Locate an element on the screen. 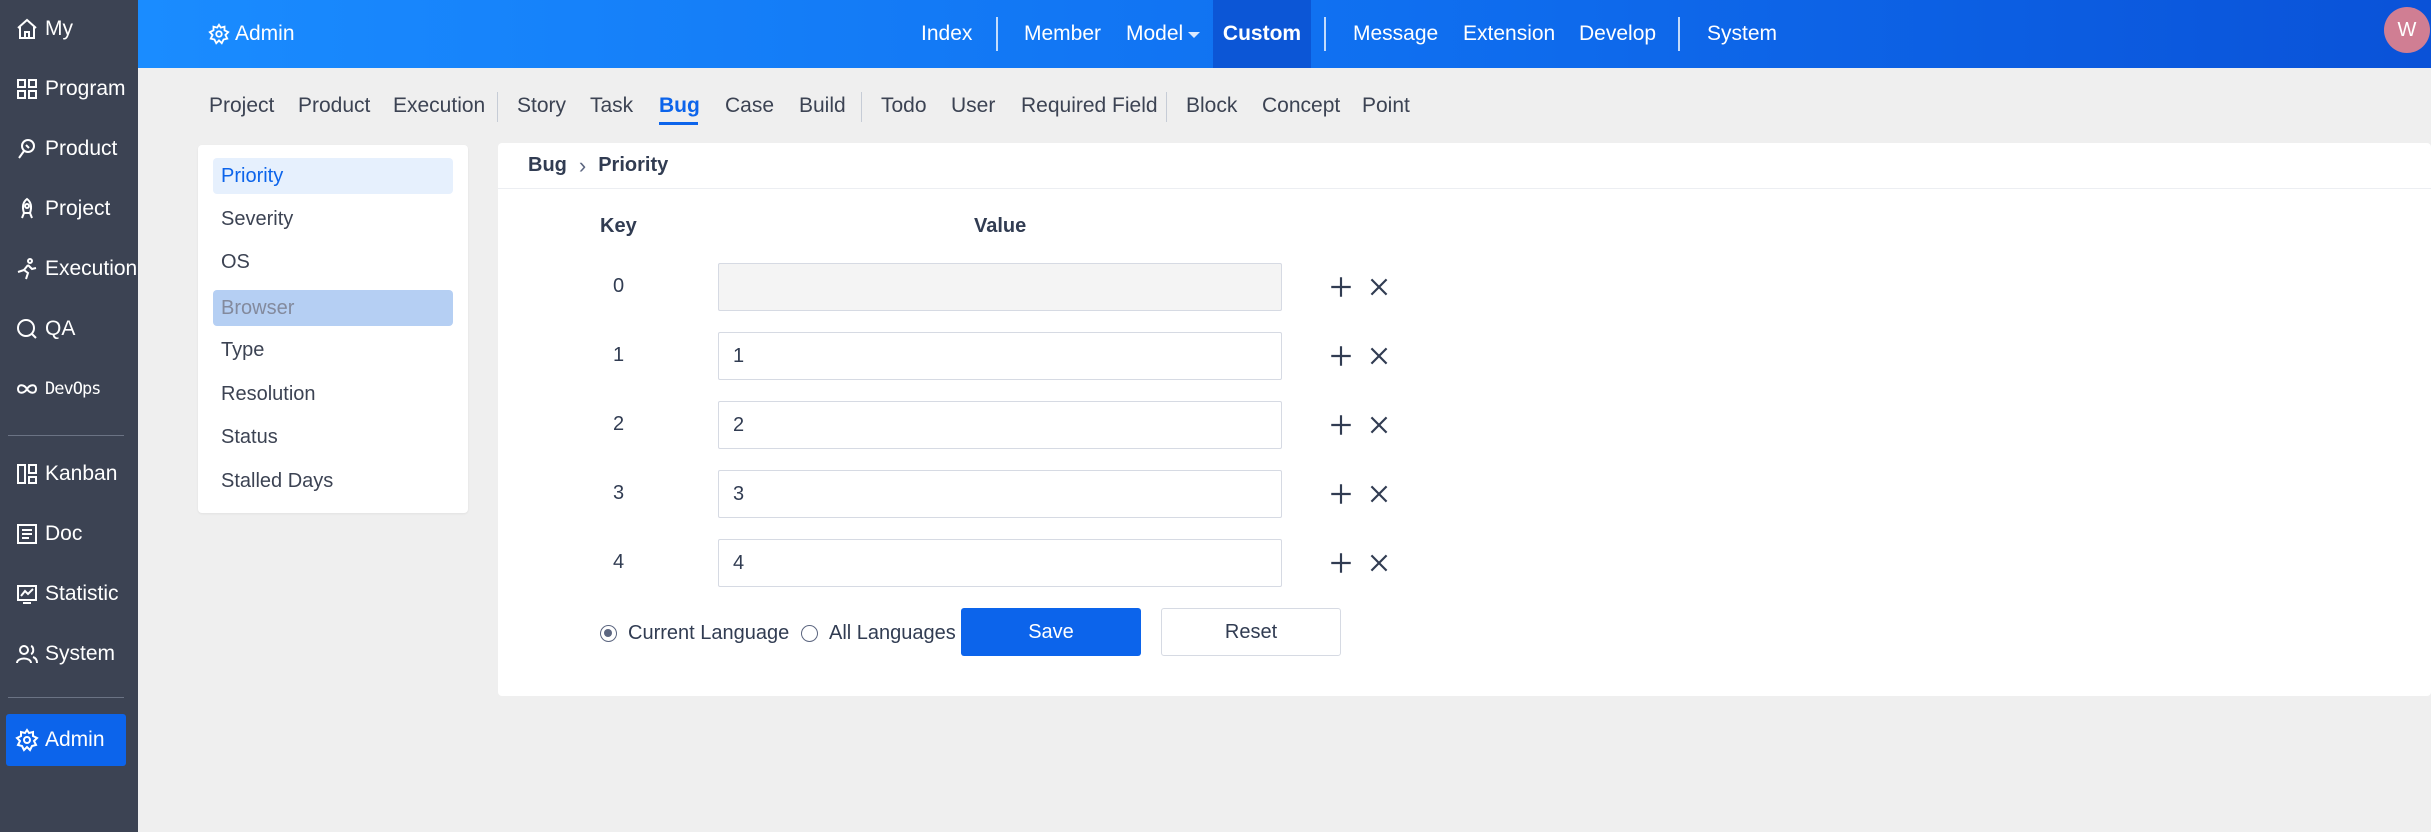  menu-item-type: Type is located at coordinates (333, 350).